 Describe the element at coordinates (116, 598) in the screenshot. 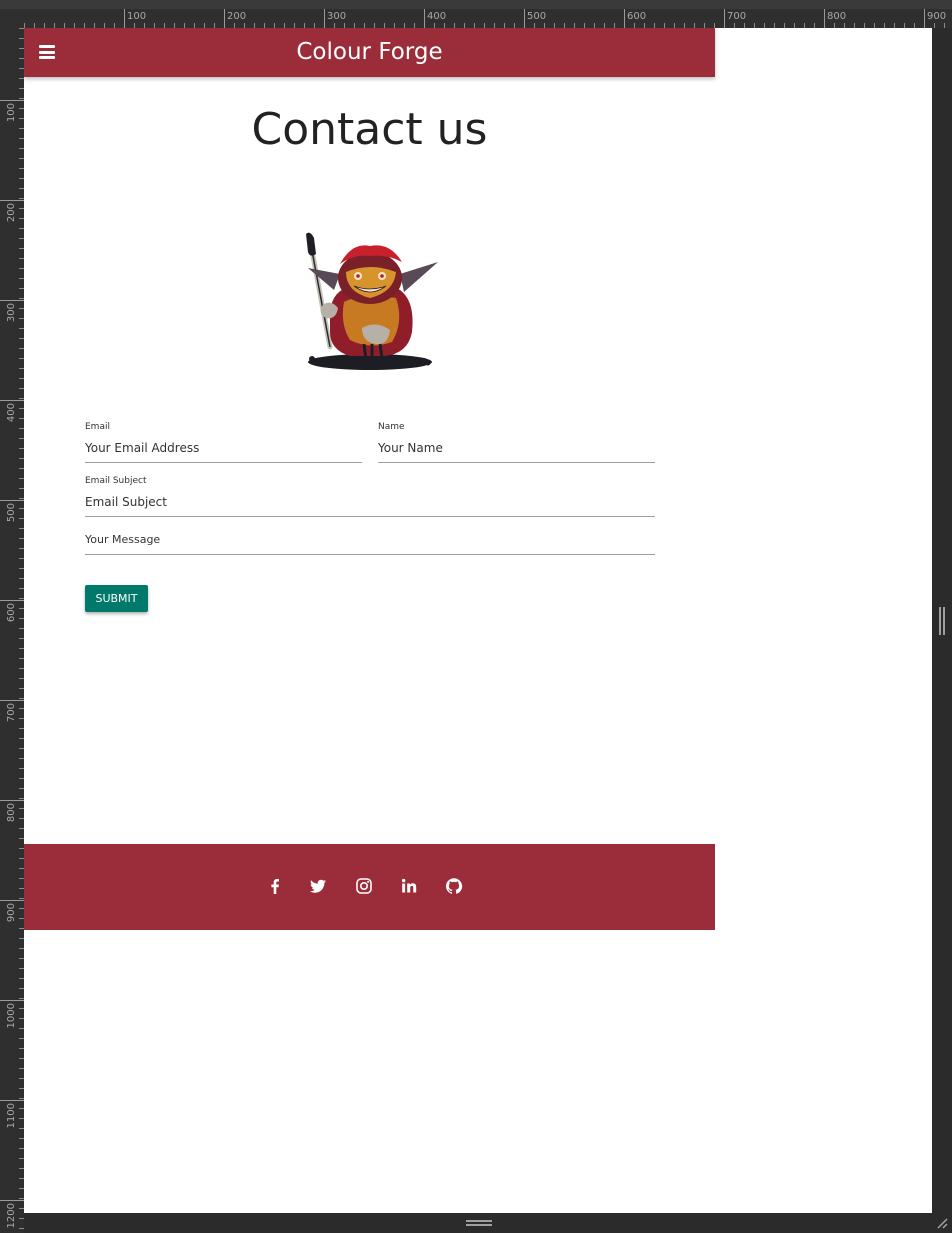

I see `submit-button: SUBMIT` at that location.